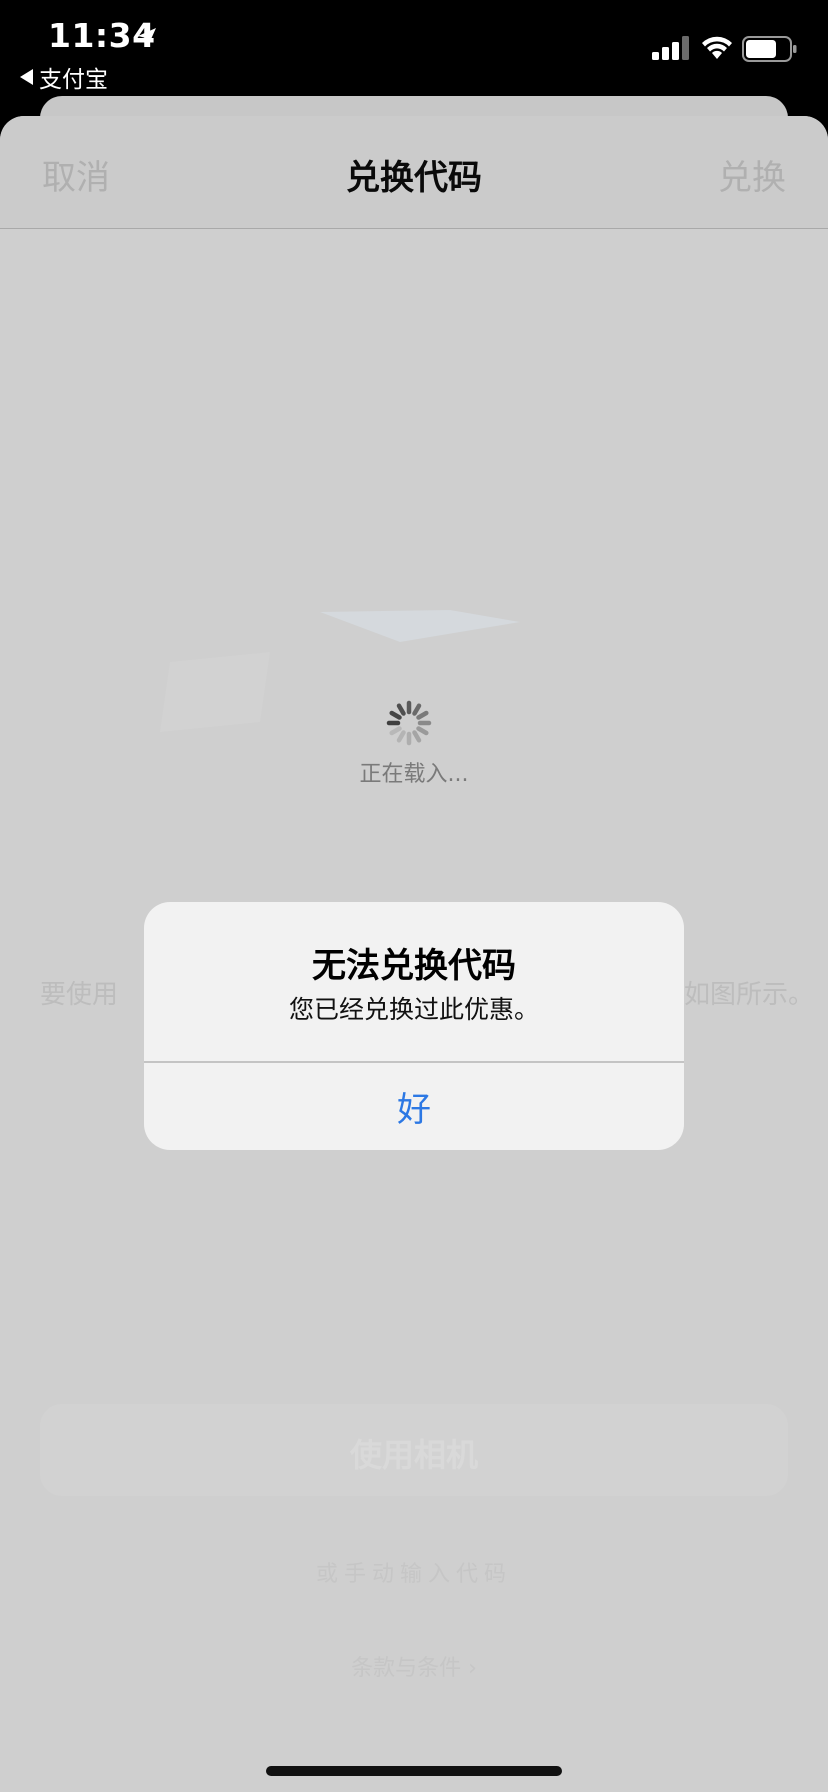  I want to click on wifi-icon, so click(717, 47).